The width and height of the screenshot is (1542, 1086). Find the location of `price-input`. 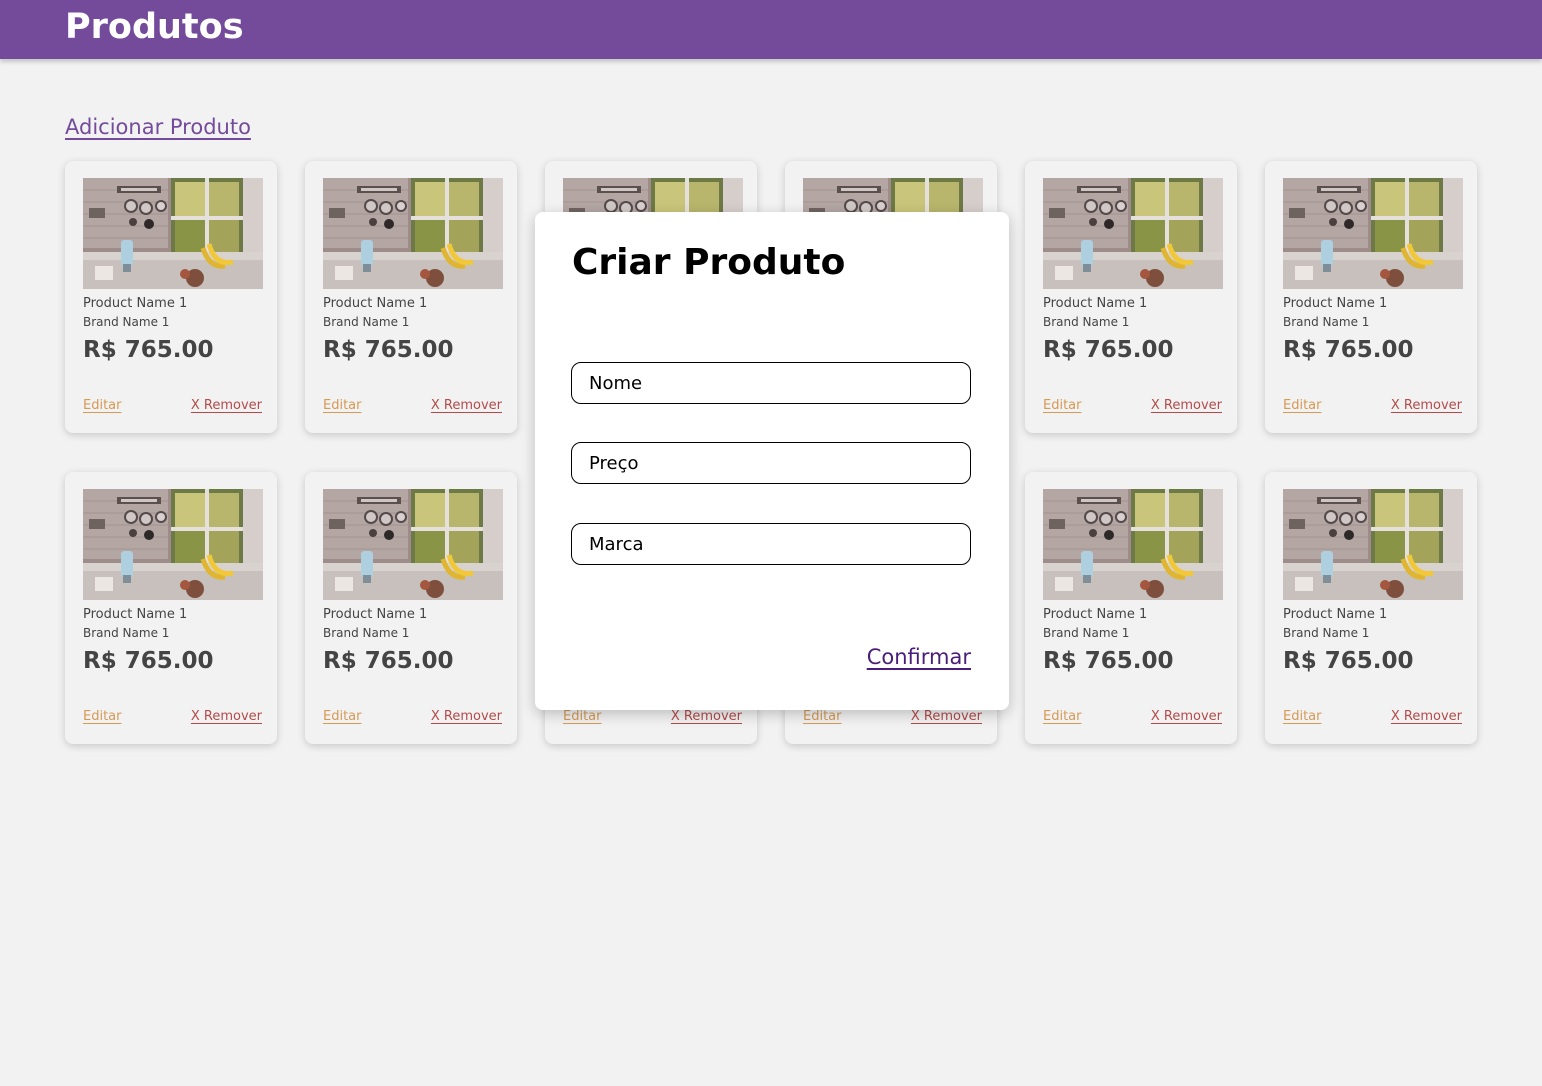

price-input is located at coordinates (771, 463).